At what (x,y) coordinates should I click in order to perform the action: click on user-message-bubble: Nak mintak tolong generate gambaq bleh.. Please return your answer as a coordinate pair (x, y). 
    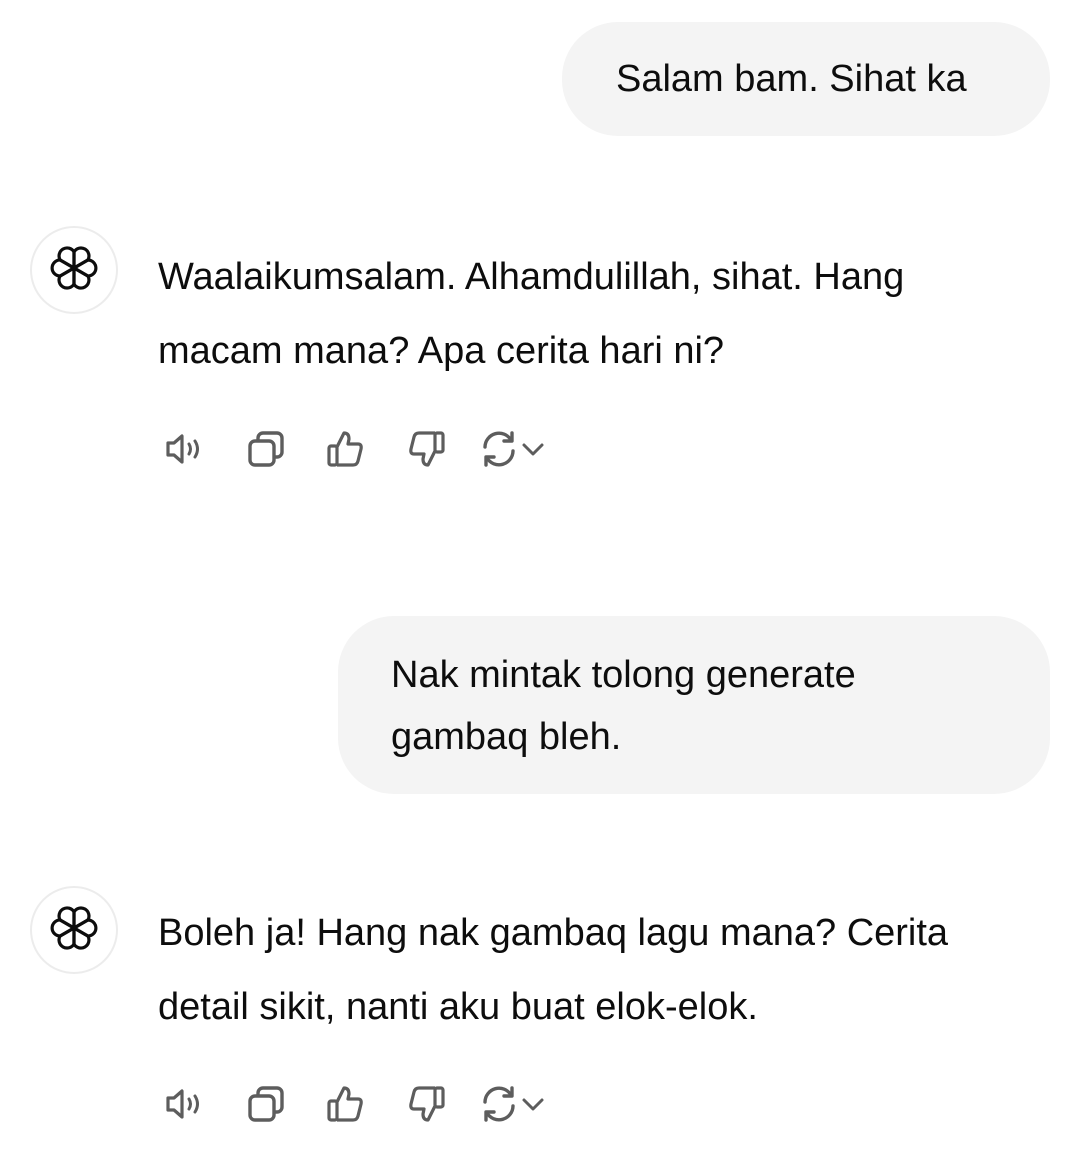
    Looking at the image, I should click on (694, 705).